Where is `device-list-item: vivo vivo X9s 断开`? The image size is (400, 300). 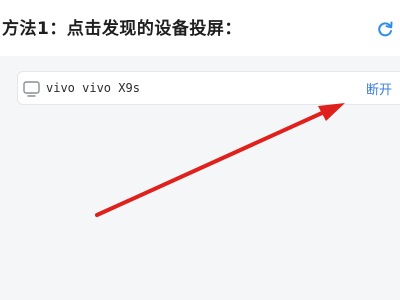
device-list-item: vivo vivo X9s 断开 is located at coordinates (208, 88).